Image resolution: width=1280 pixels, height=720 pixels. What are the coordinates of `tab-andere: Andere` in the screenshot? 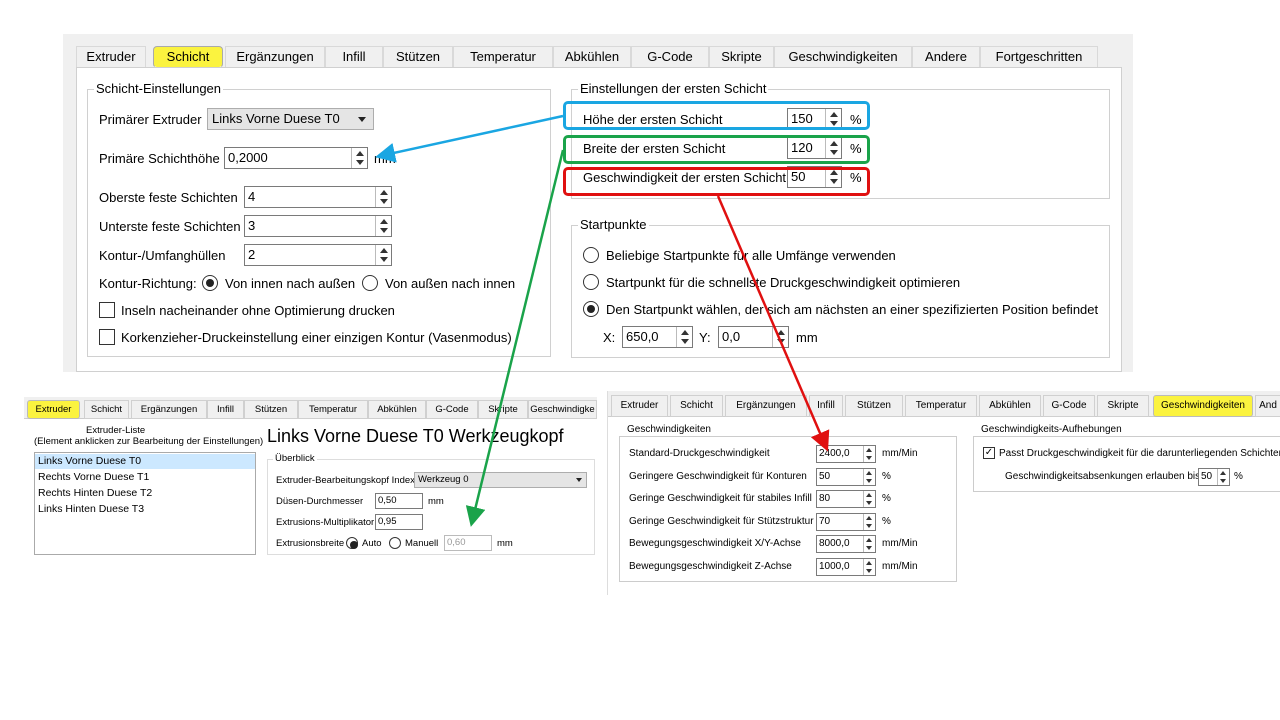 It's located at (946, 57).